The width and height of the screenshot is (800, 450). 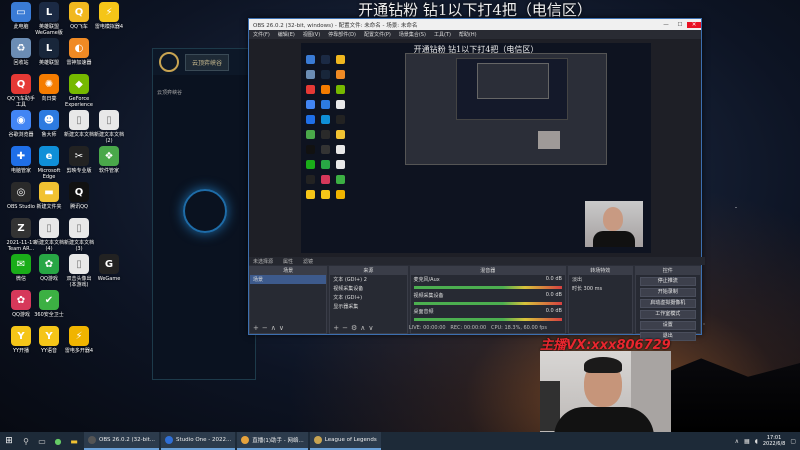 I want to click on app-icon: ✉, so click(x=21, y=264).